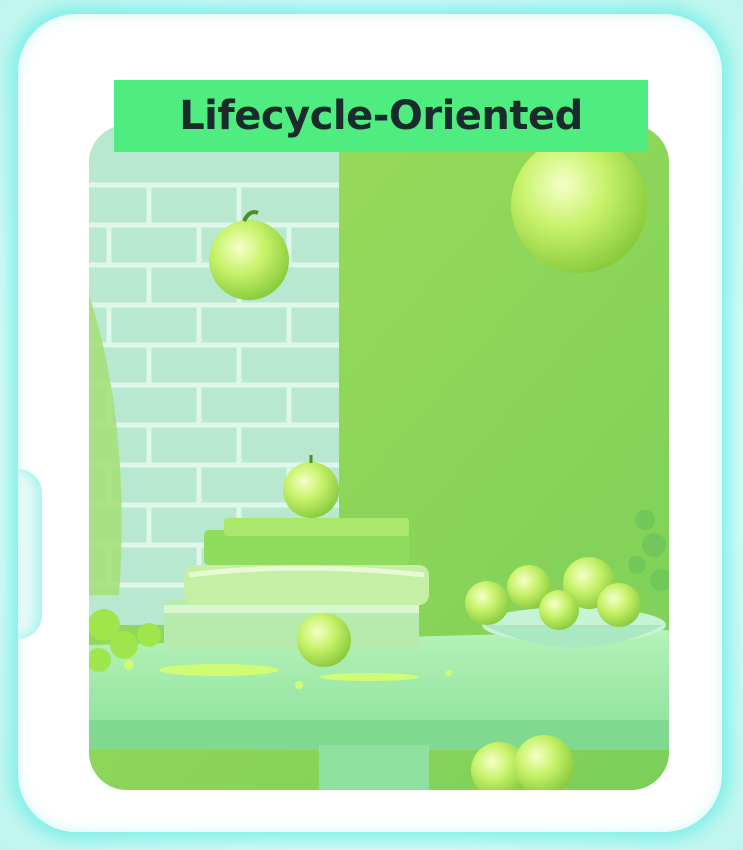  I want to click on card-title: Lifecycle-Oriented, so click(381, 116).